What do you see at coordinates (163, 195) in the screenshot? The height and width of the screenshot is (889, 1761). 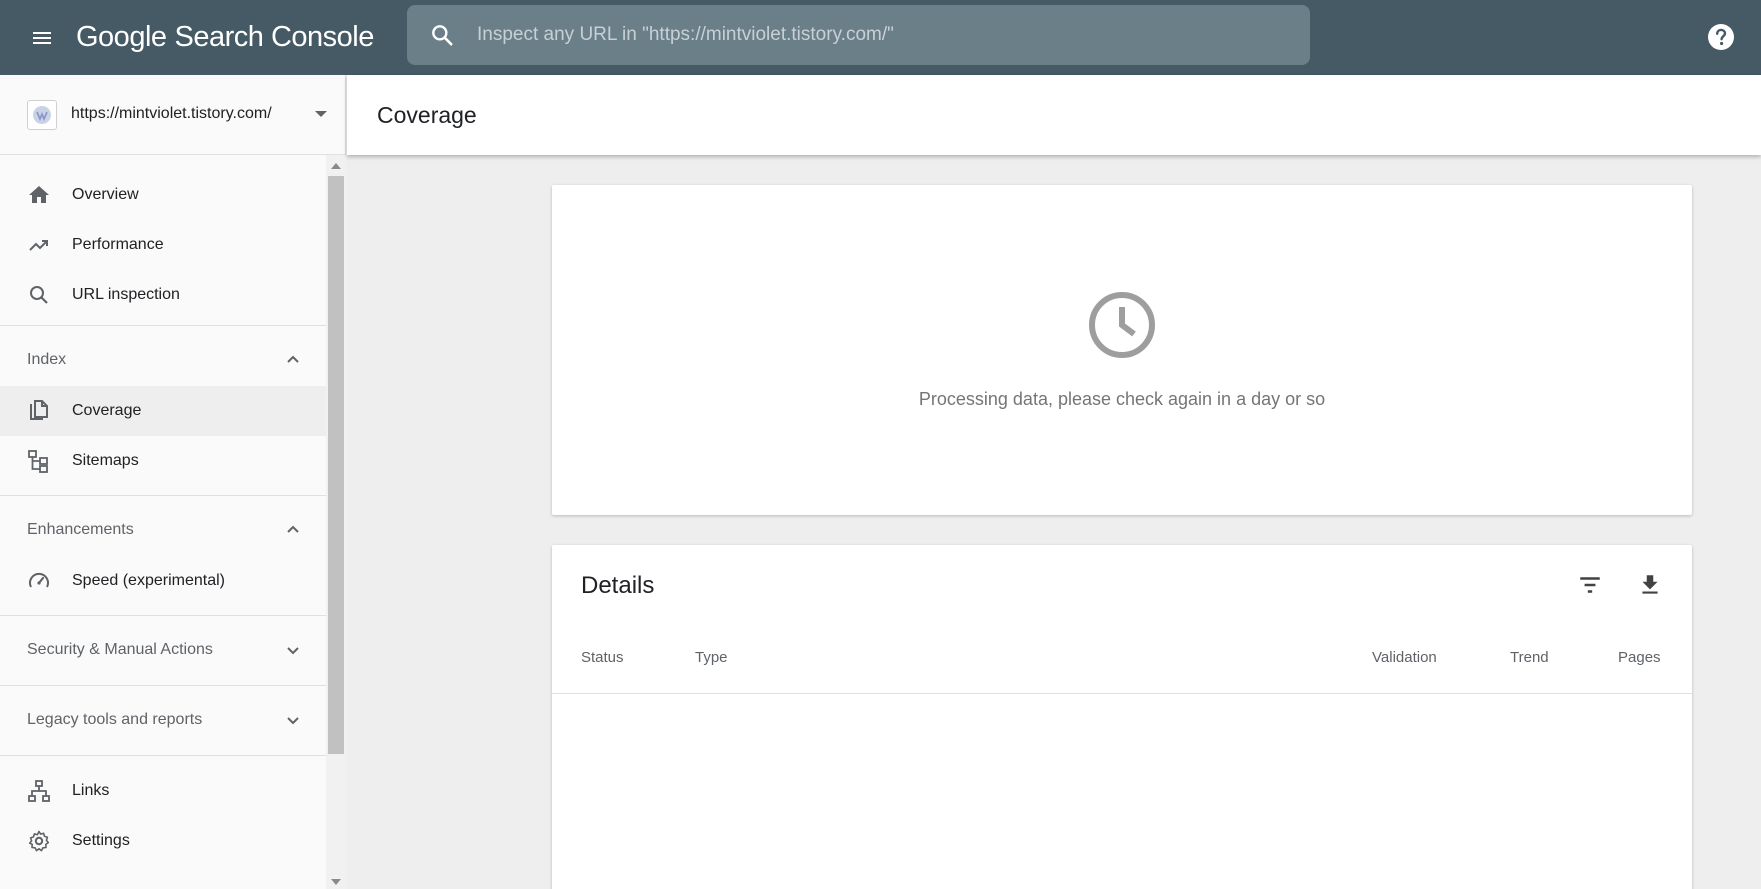 I see `sidebar-item-overview: Overview` at bounding box center [163, 195].